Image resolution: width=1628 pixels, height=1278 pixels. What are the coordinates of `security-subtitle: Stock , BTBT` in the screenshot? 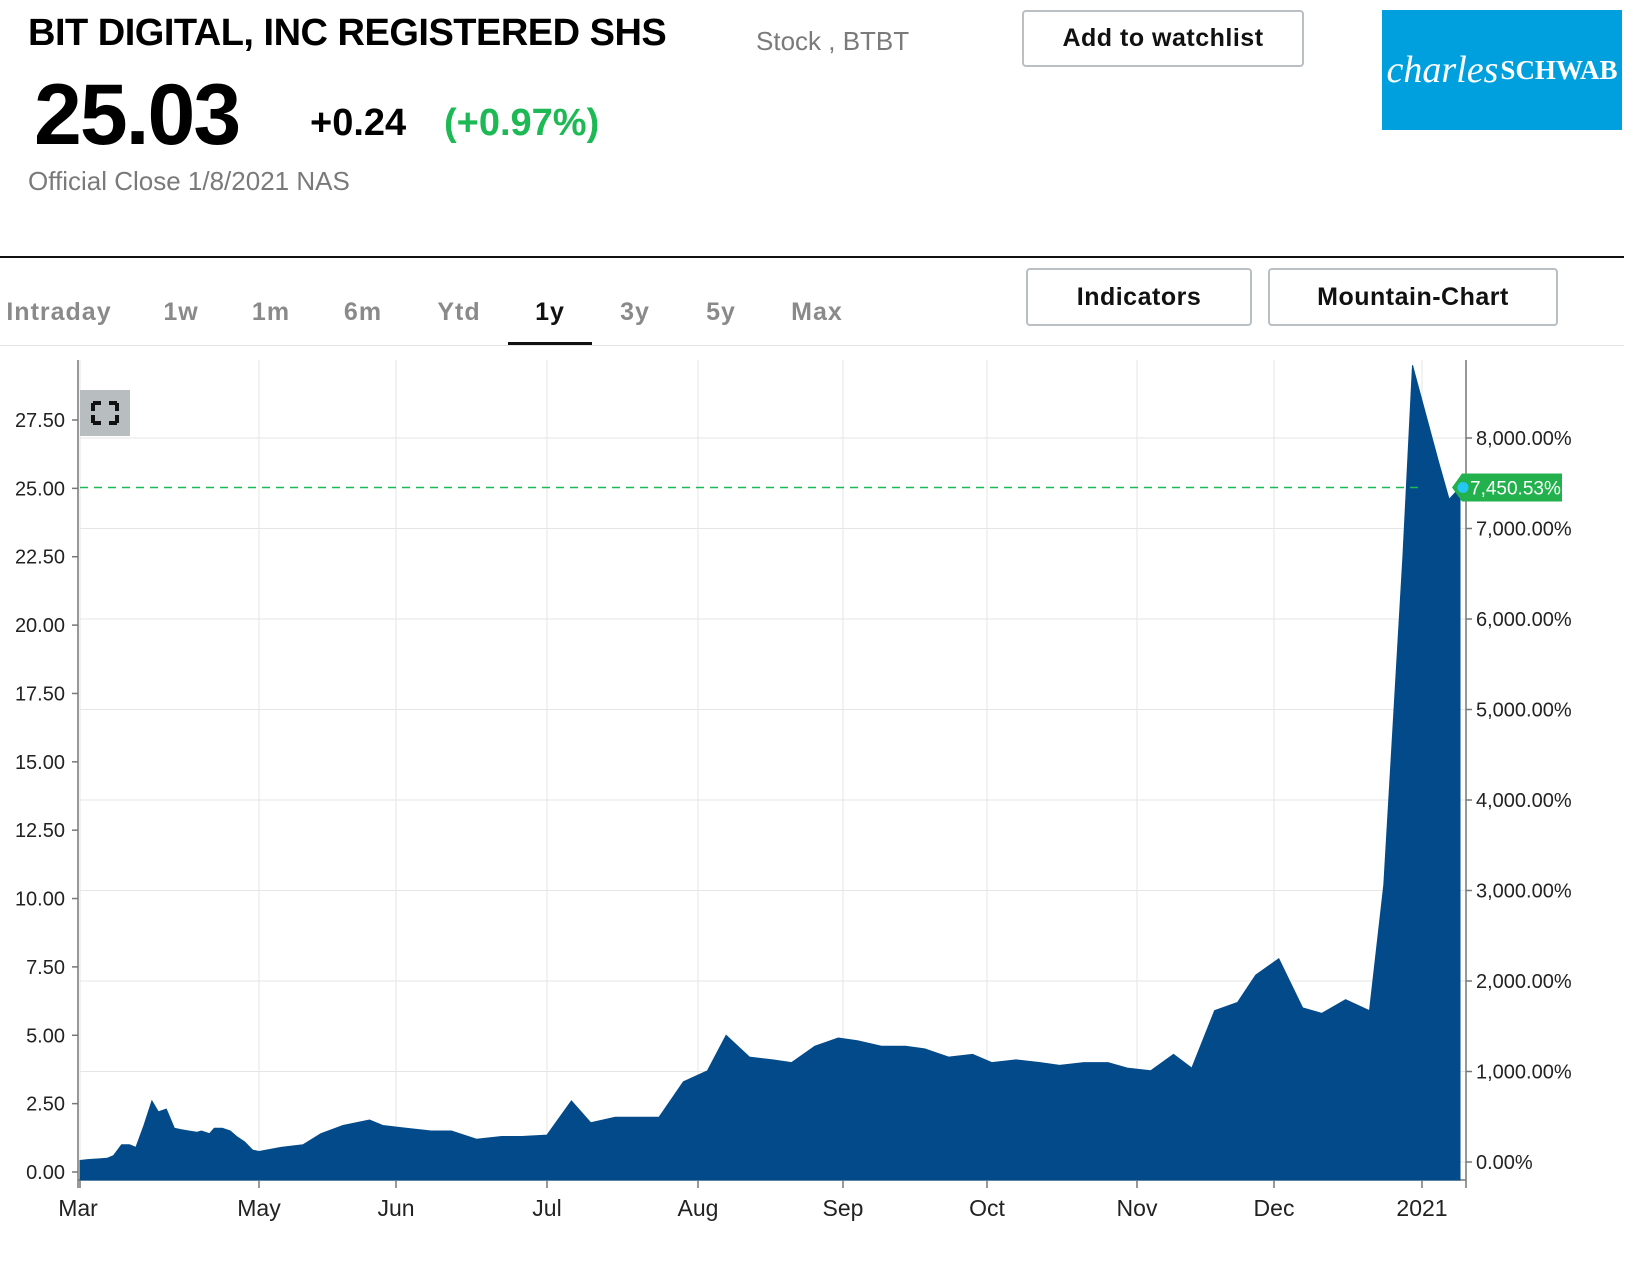 It's located at (833, 41).